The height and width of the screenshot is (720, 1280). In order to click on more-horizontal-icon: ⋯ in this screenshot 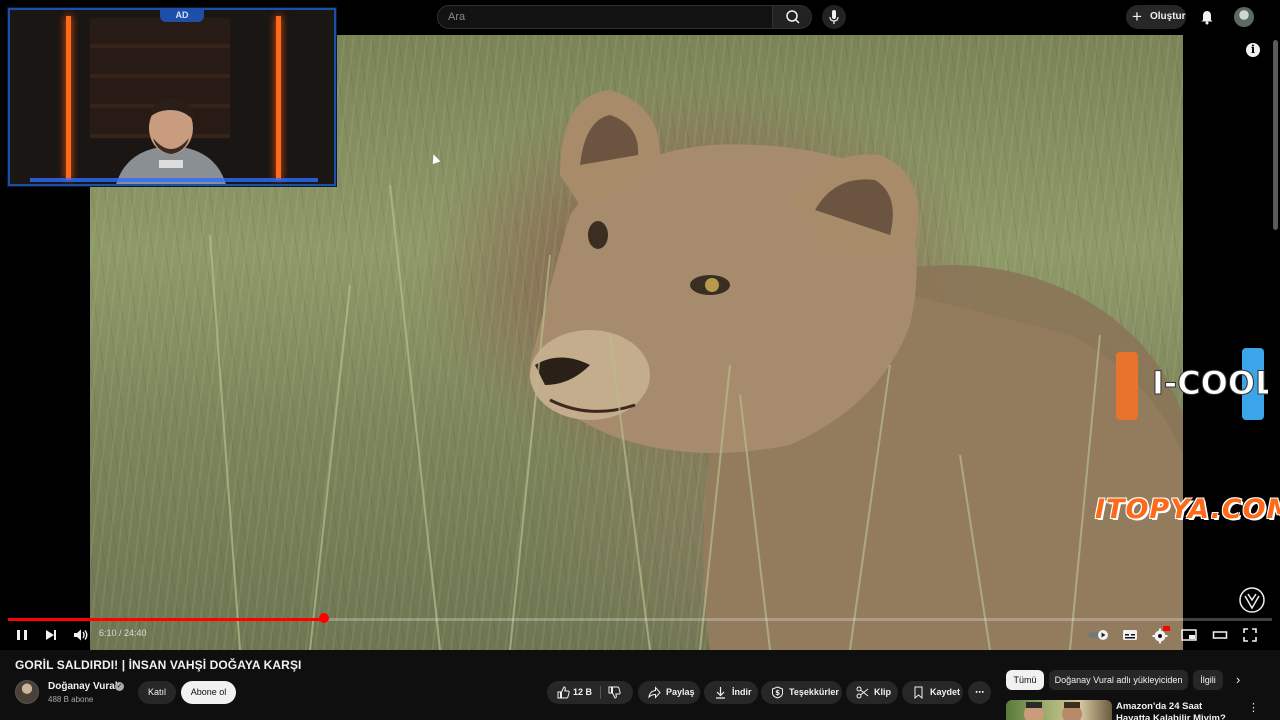, I will do `click(979, 692)`.